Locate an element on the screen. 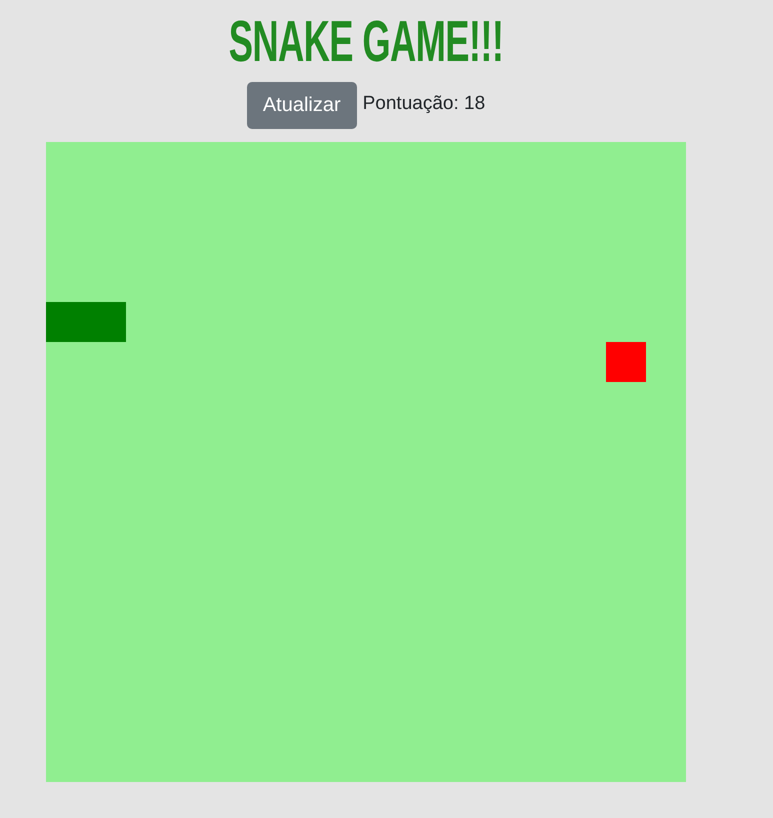 The width and height of the screenshot is (773, 818). game-title: SNAKE GAME!!! is located at coordinates (366, 42).